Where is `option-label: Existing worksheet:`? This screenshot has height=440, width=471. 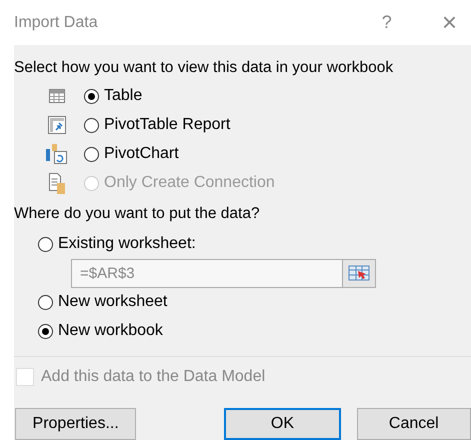
option-label: Existing worksheet: is located at coordinates (127, 244).